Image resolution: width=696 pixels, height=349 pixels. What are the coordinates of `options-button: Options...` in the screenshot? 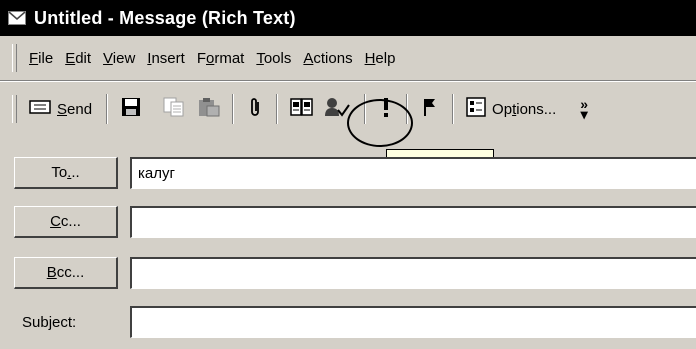 It's located at (511, 109).